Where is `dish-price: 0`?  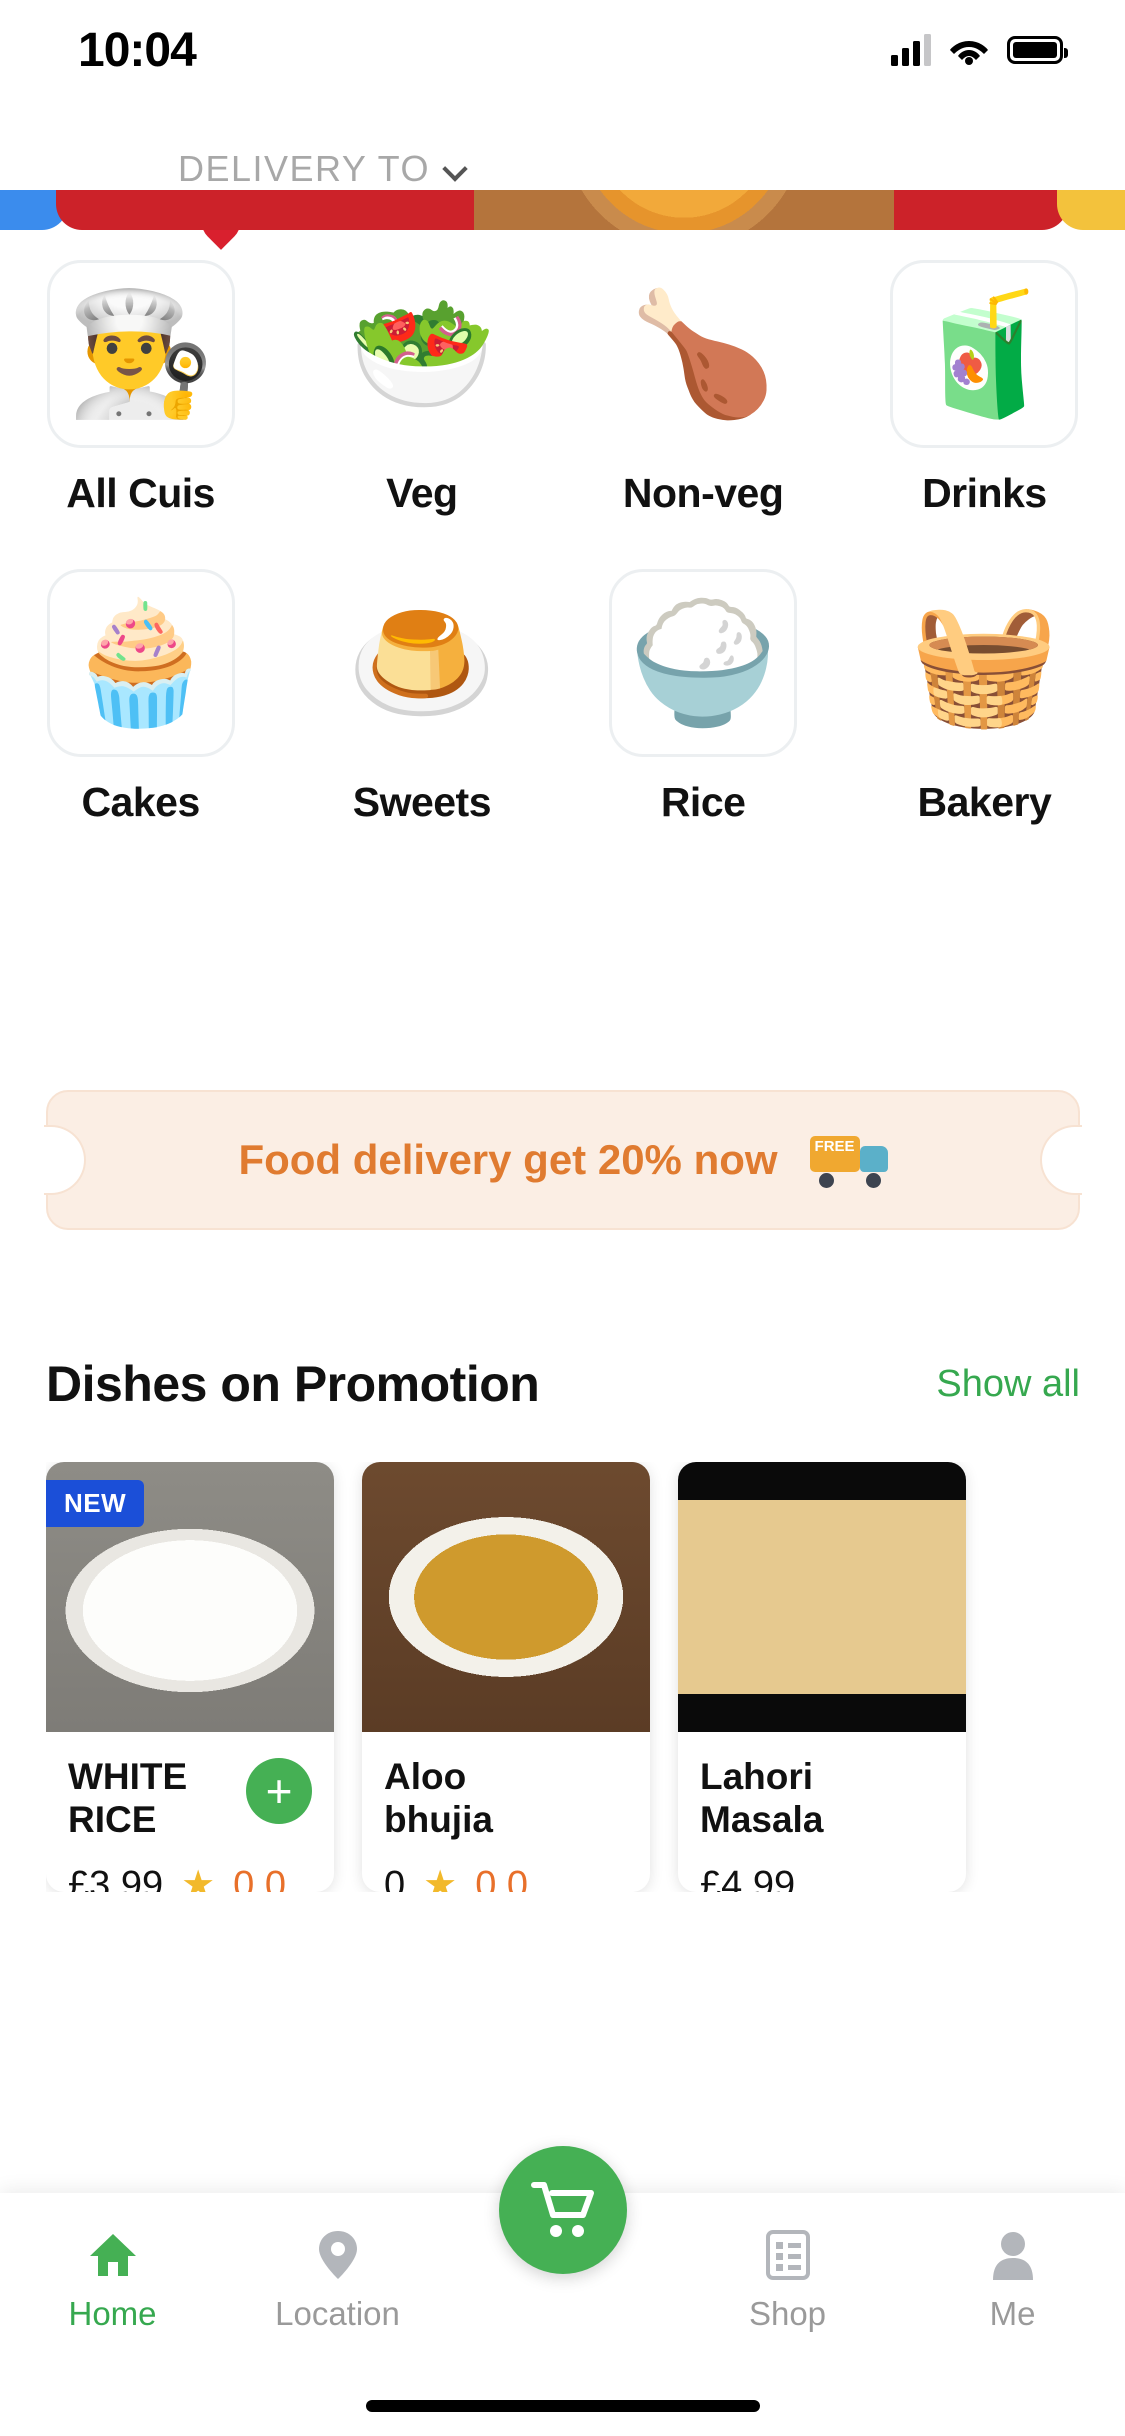 dish-price: 0 is located at coordinates (395, 1877).